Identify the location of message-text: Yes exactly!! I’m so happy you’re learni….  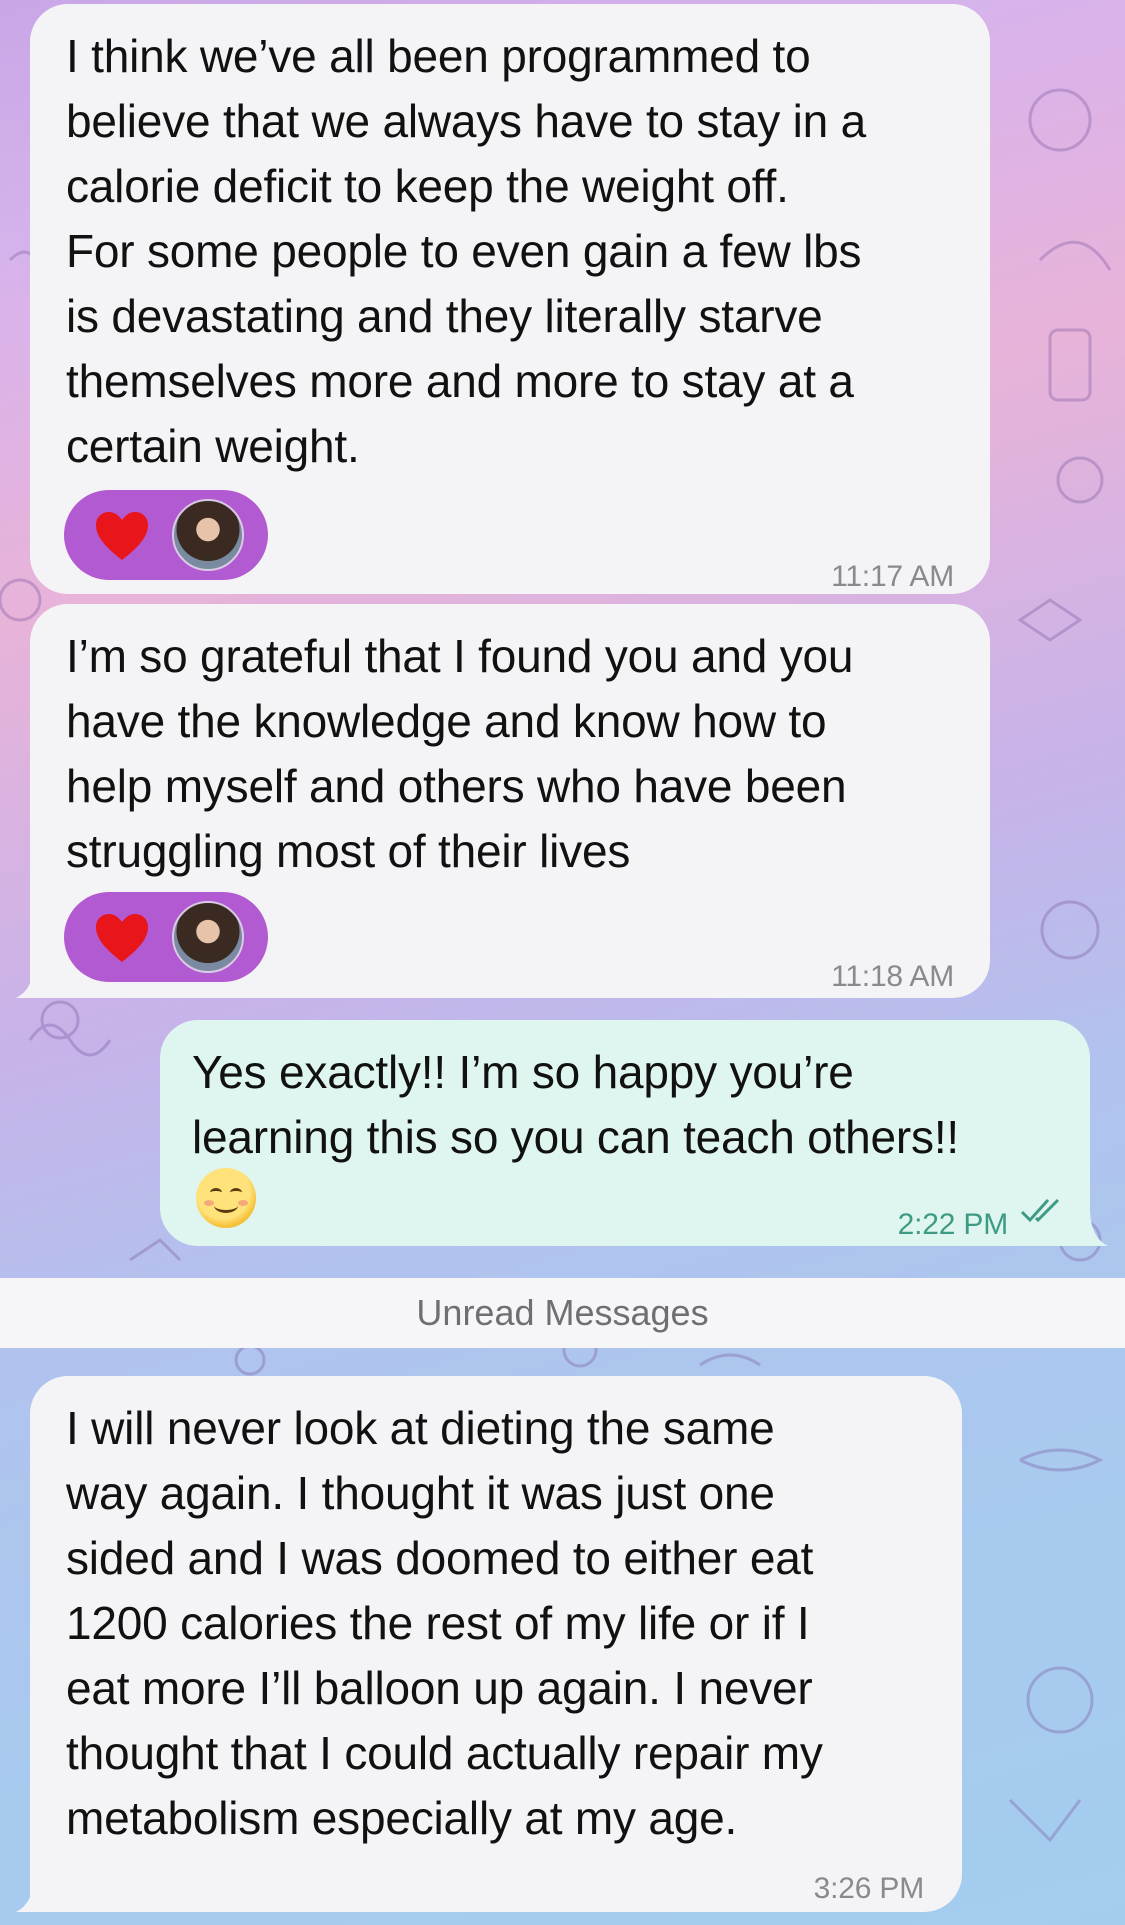
(575, 1104).